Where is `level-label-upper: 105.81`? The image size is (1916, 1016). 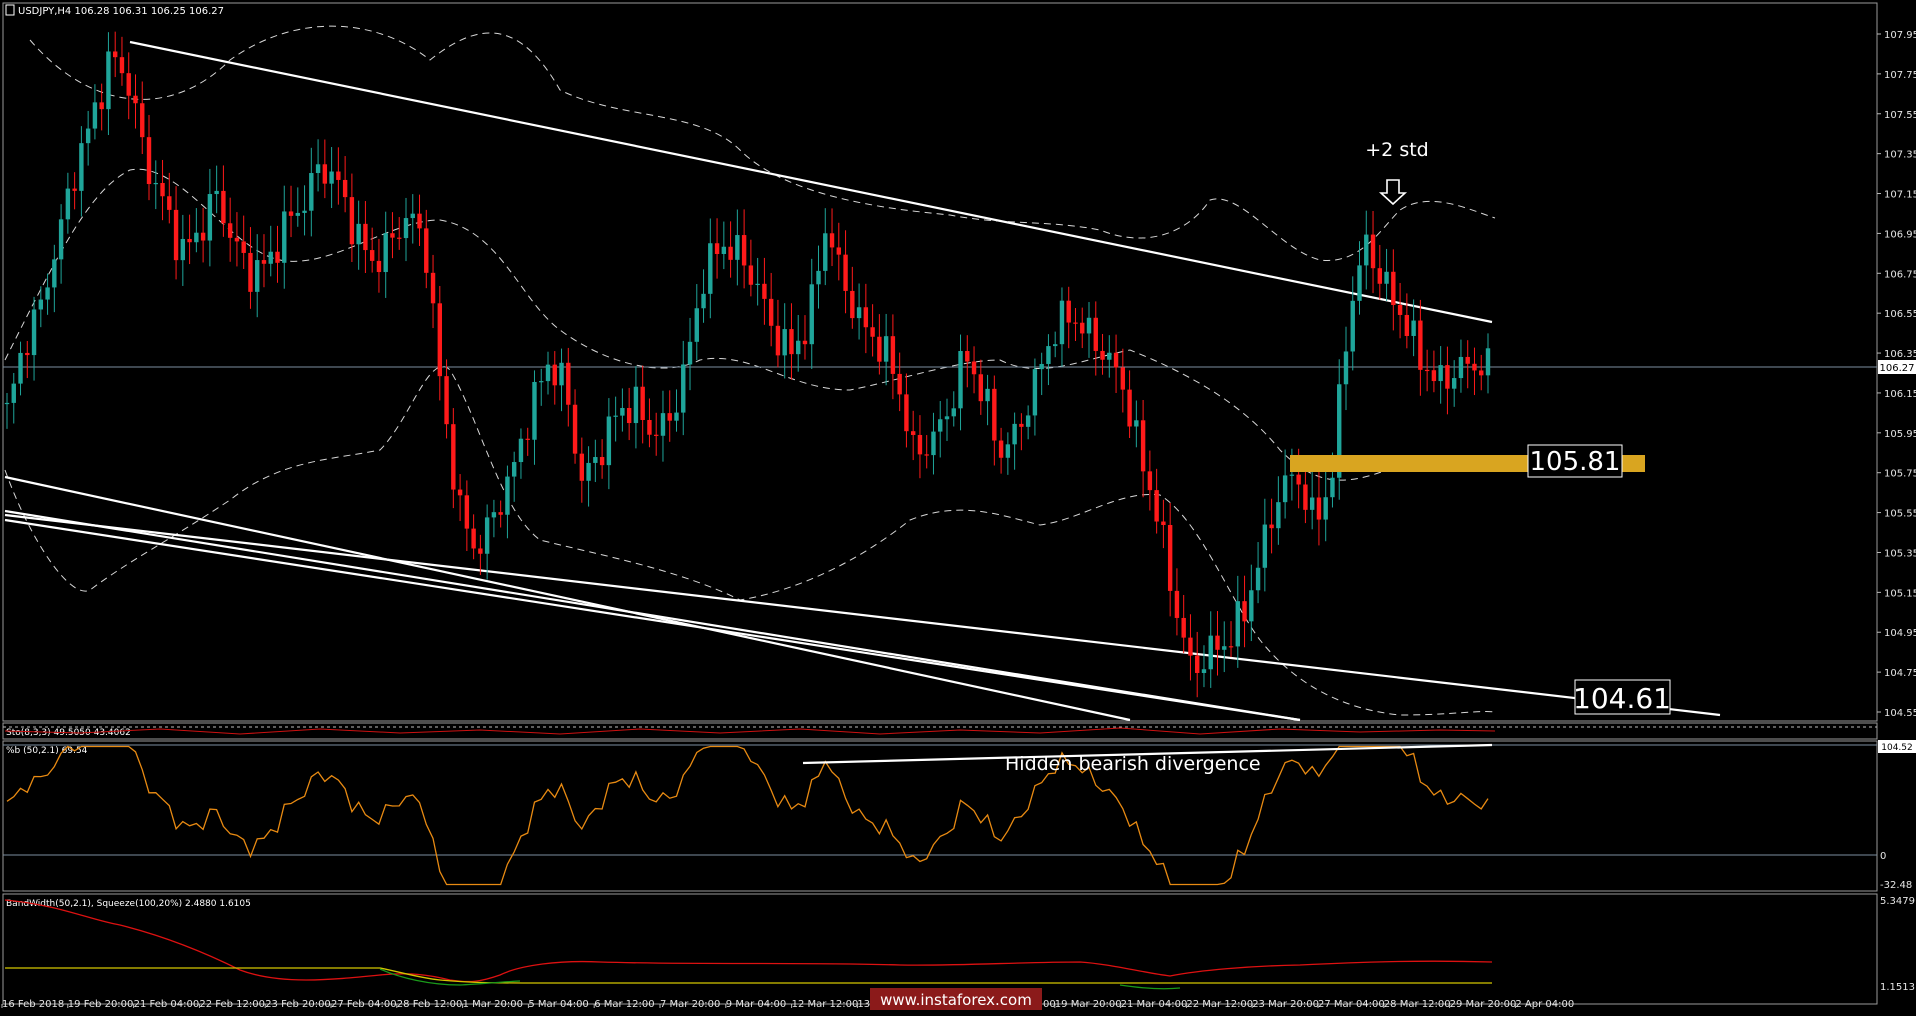
level-label-upper: 105.81 is located at coordinates (1575, 462).